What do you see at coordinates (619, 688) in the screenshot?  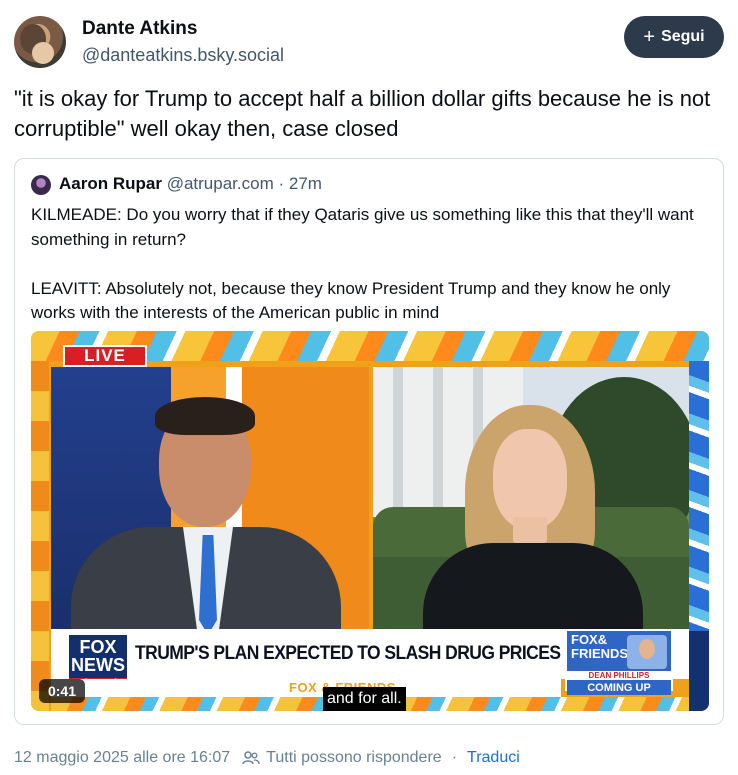 I see `coming-up-label: COMING UP` at bounding box center [619, 688].